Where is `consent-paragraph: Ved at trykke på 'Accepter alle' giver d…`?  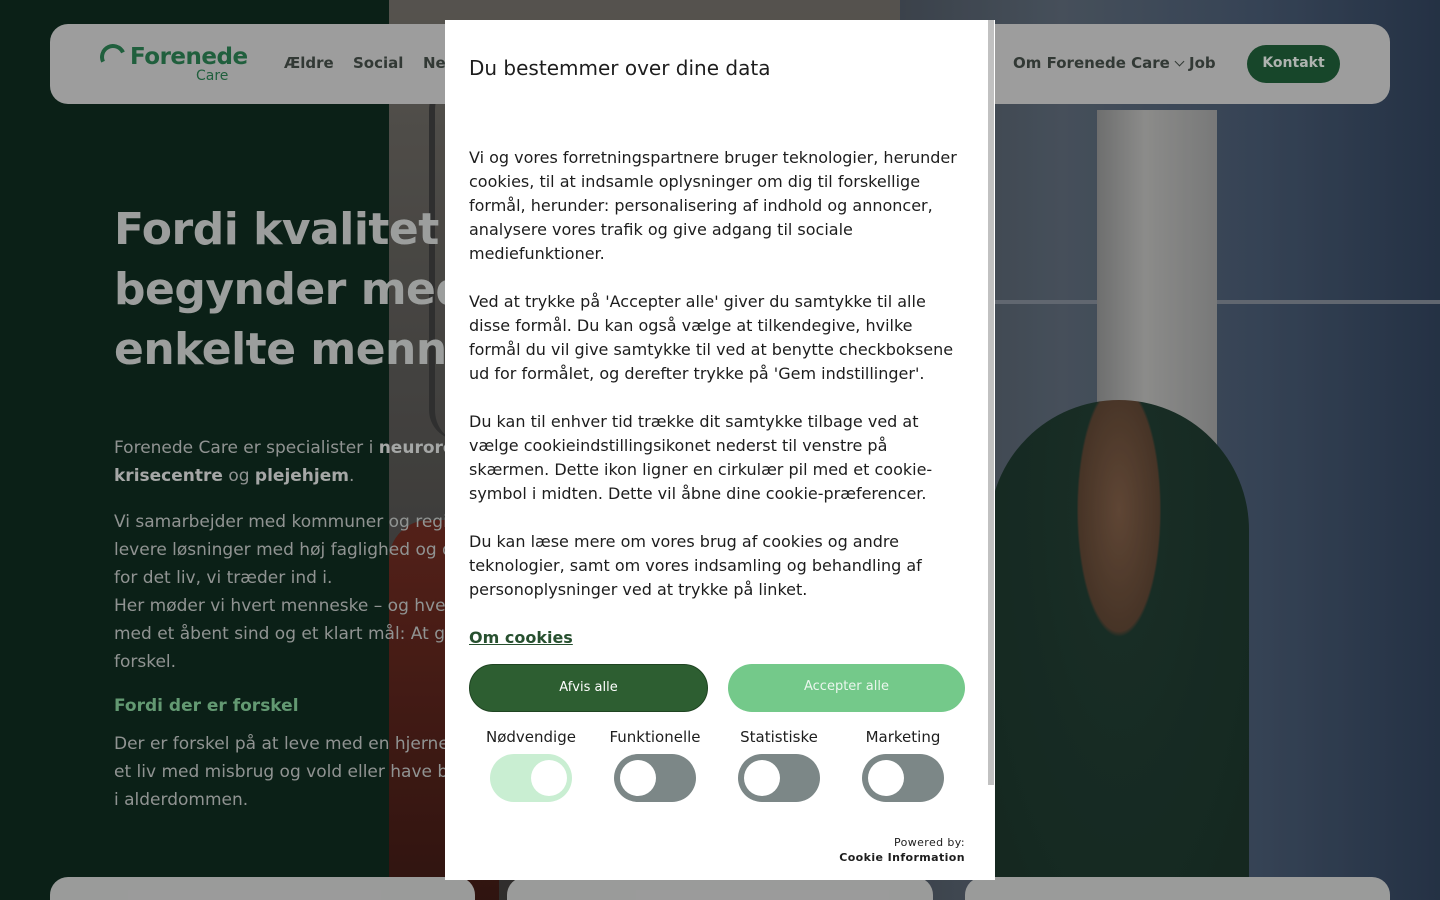
consent-paragraph: Ved at trykke på 'Accepter alle' giver d… is located at coordinates (711, 337).